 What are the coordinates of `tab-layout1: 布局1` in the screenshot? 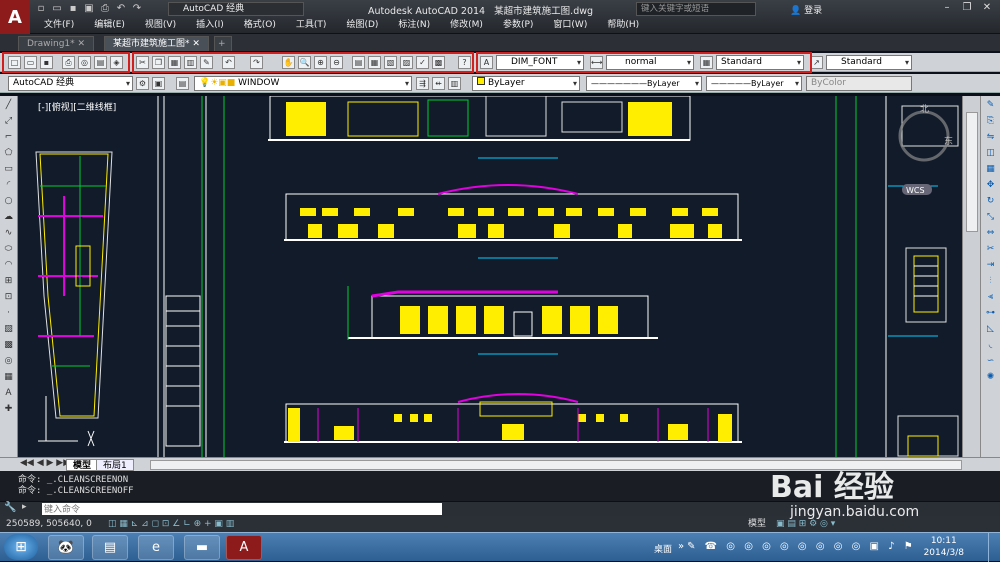 It's located at (115, 465).